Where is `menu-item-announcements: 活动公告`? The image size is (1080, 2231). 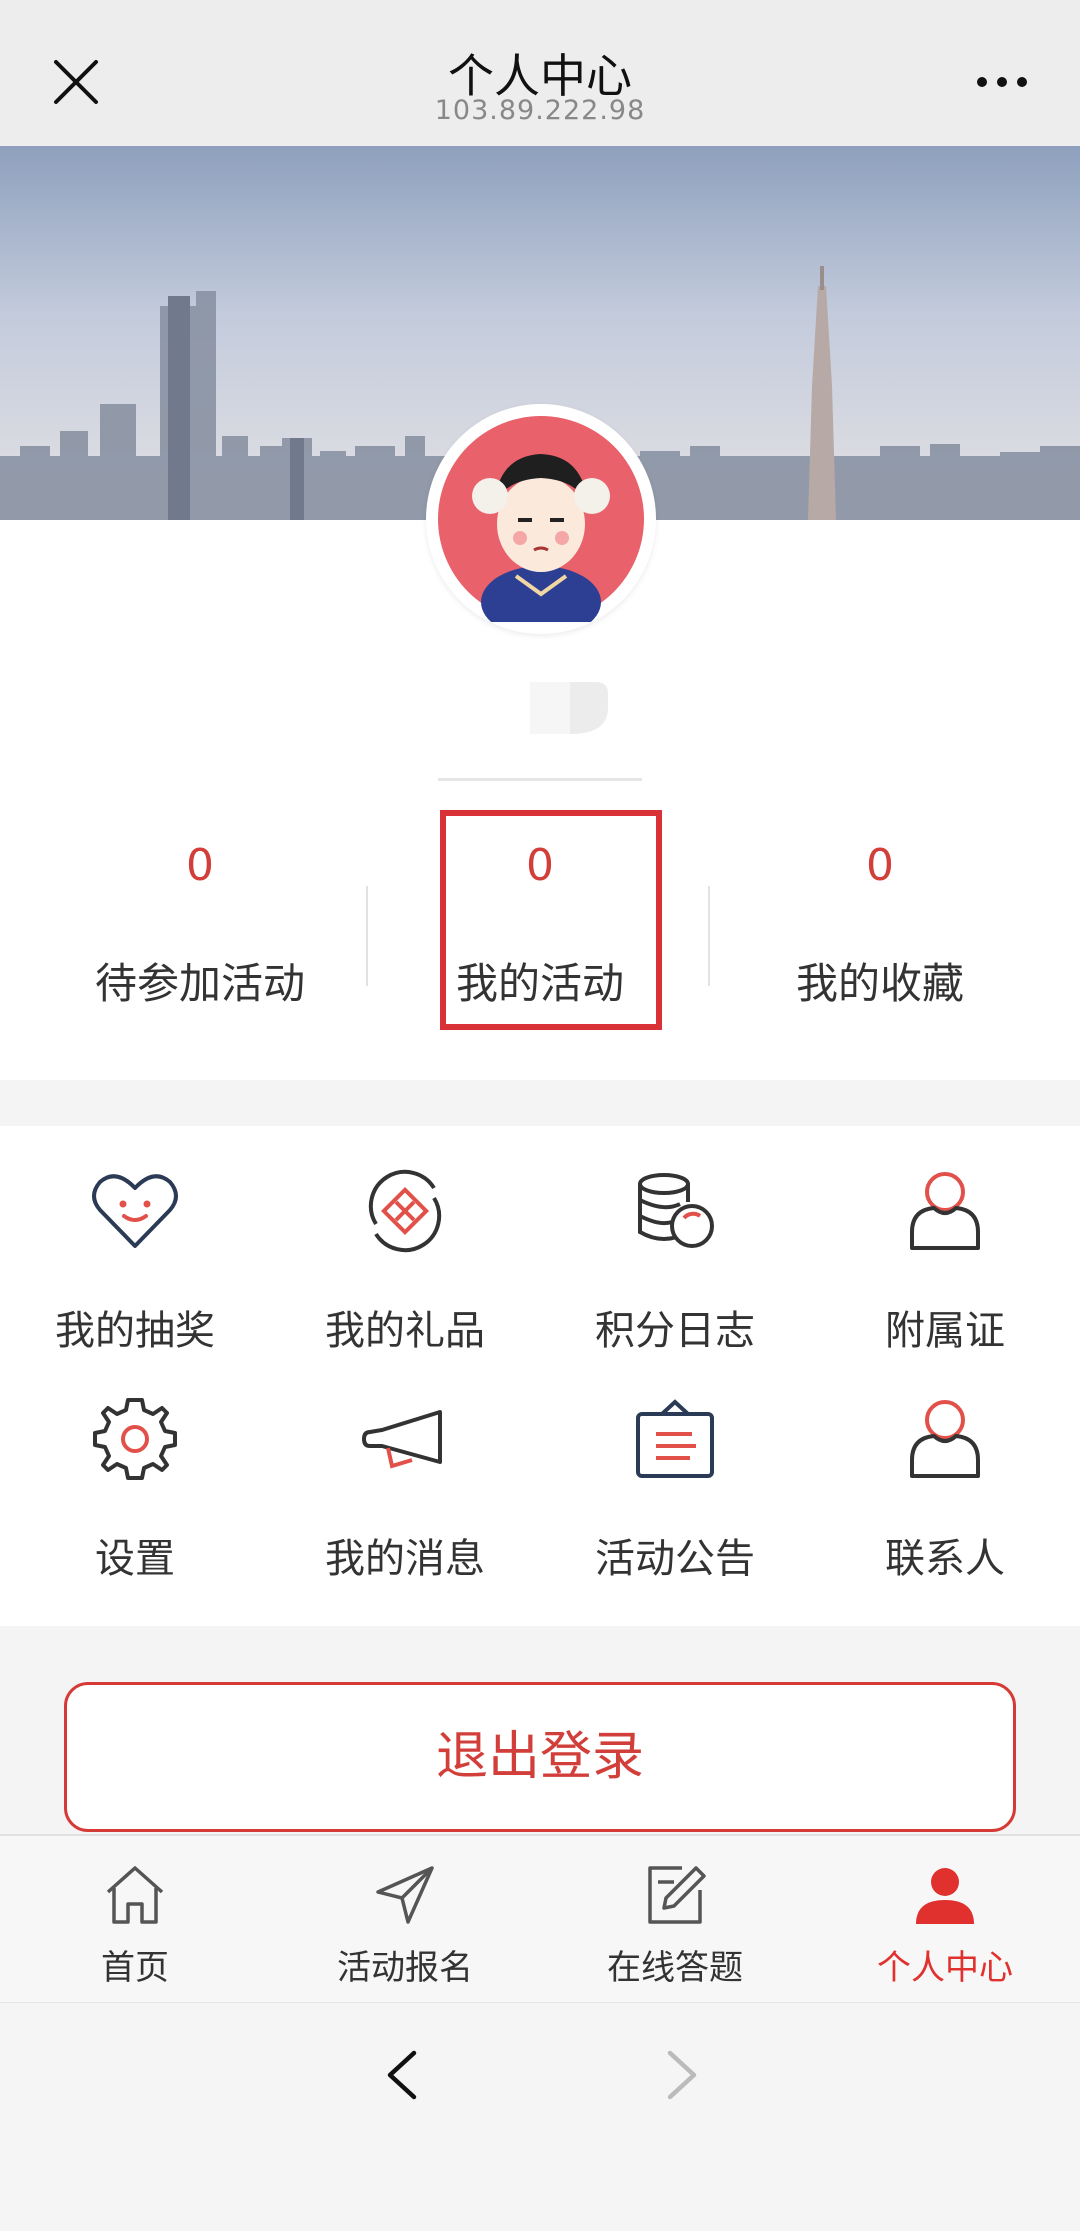
menu-item-announcements: 活动公告 is located at coordinates (675, 1468).